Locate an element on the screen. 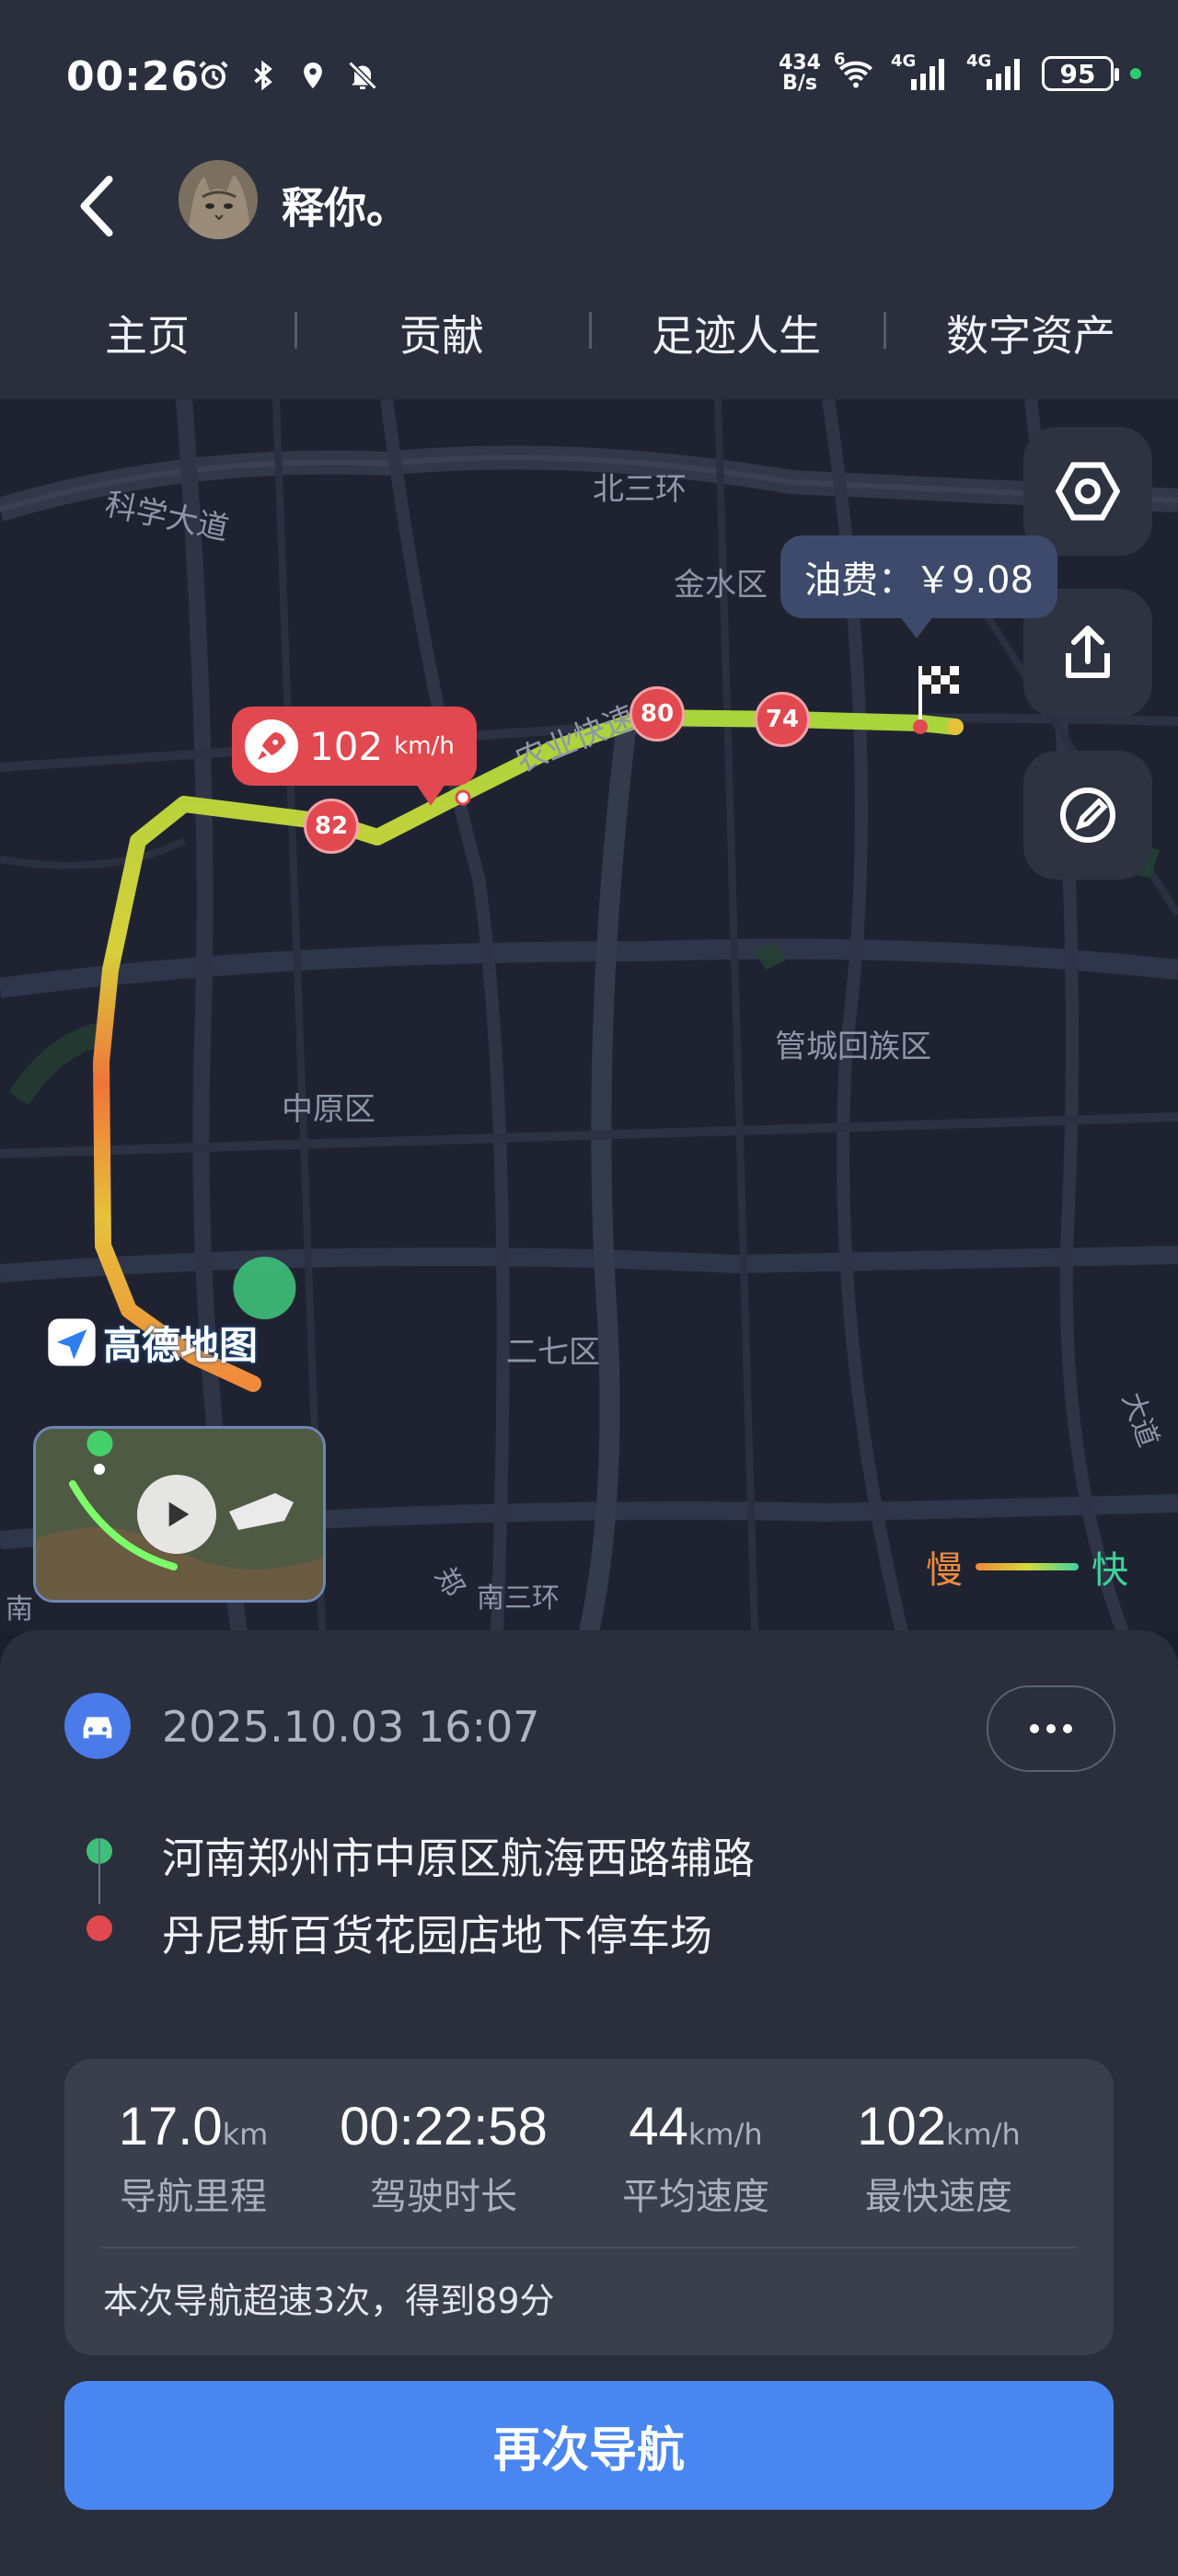 The height and width of the screenshot is (2576, 1178). top-speed-tooltip: 102 km/h is located at coordinates (354, 756).